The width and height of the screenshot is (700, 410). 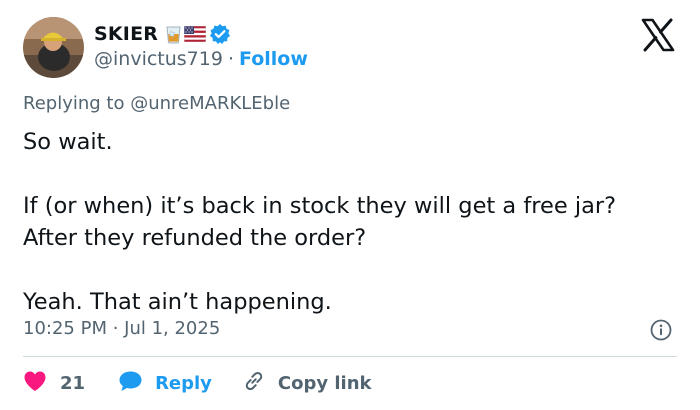 I want to click on x-logo-icon, so click(x=658, y=35).